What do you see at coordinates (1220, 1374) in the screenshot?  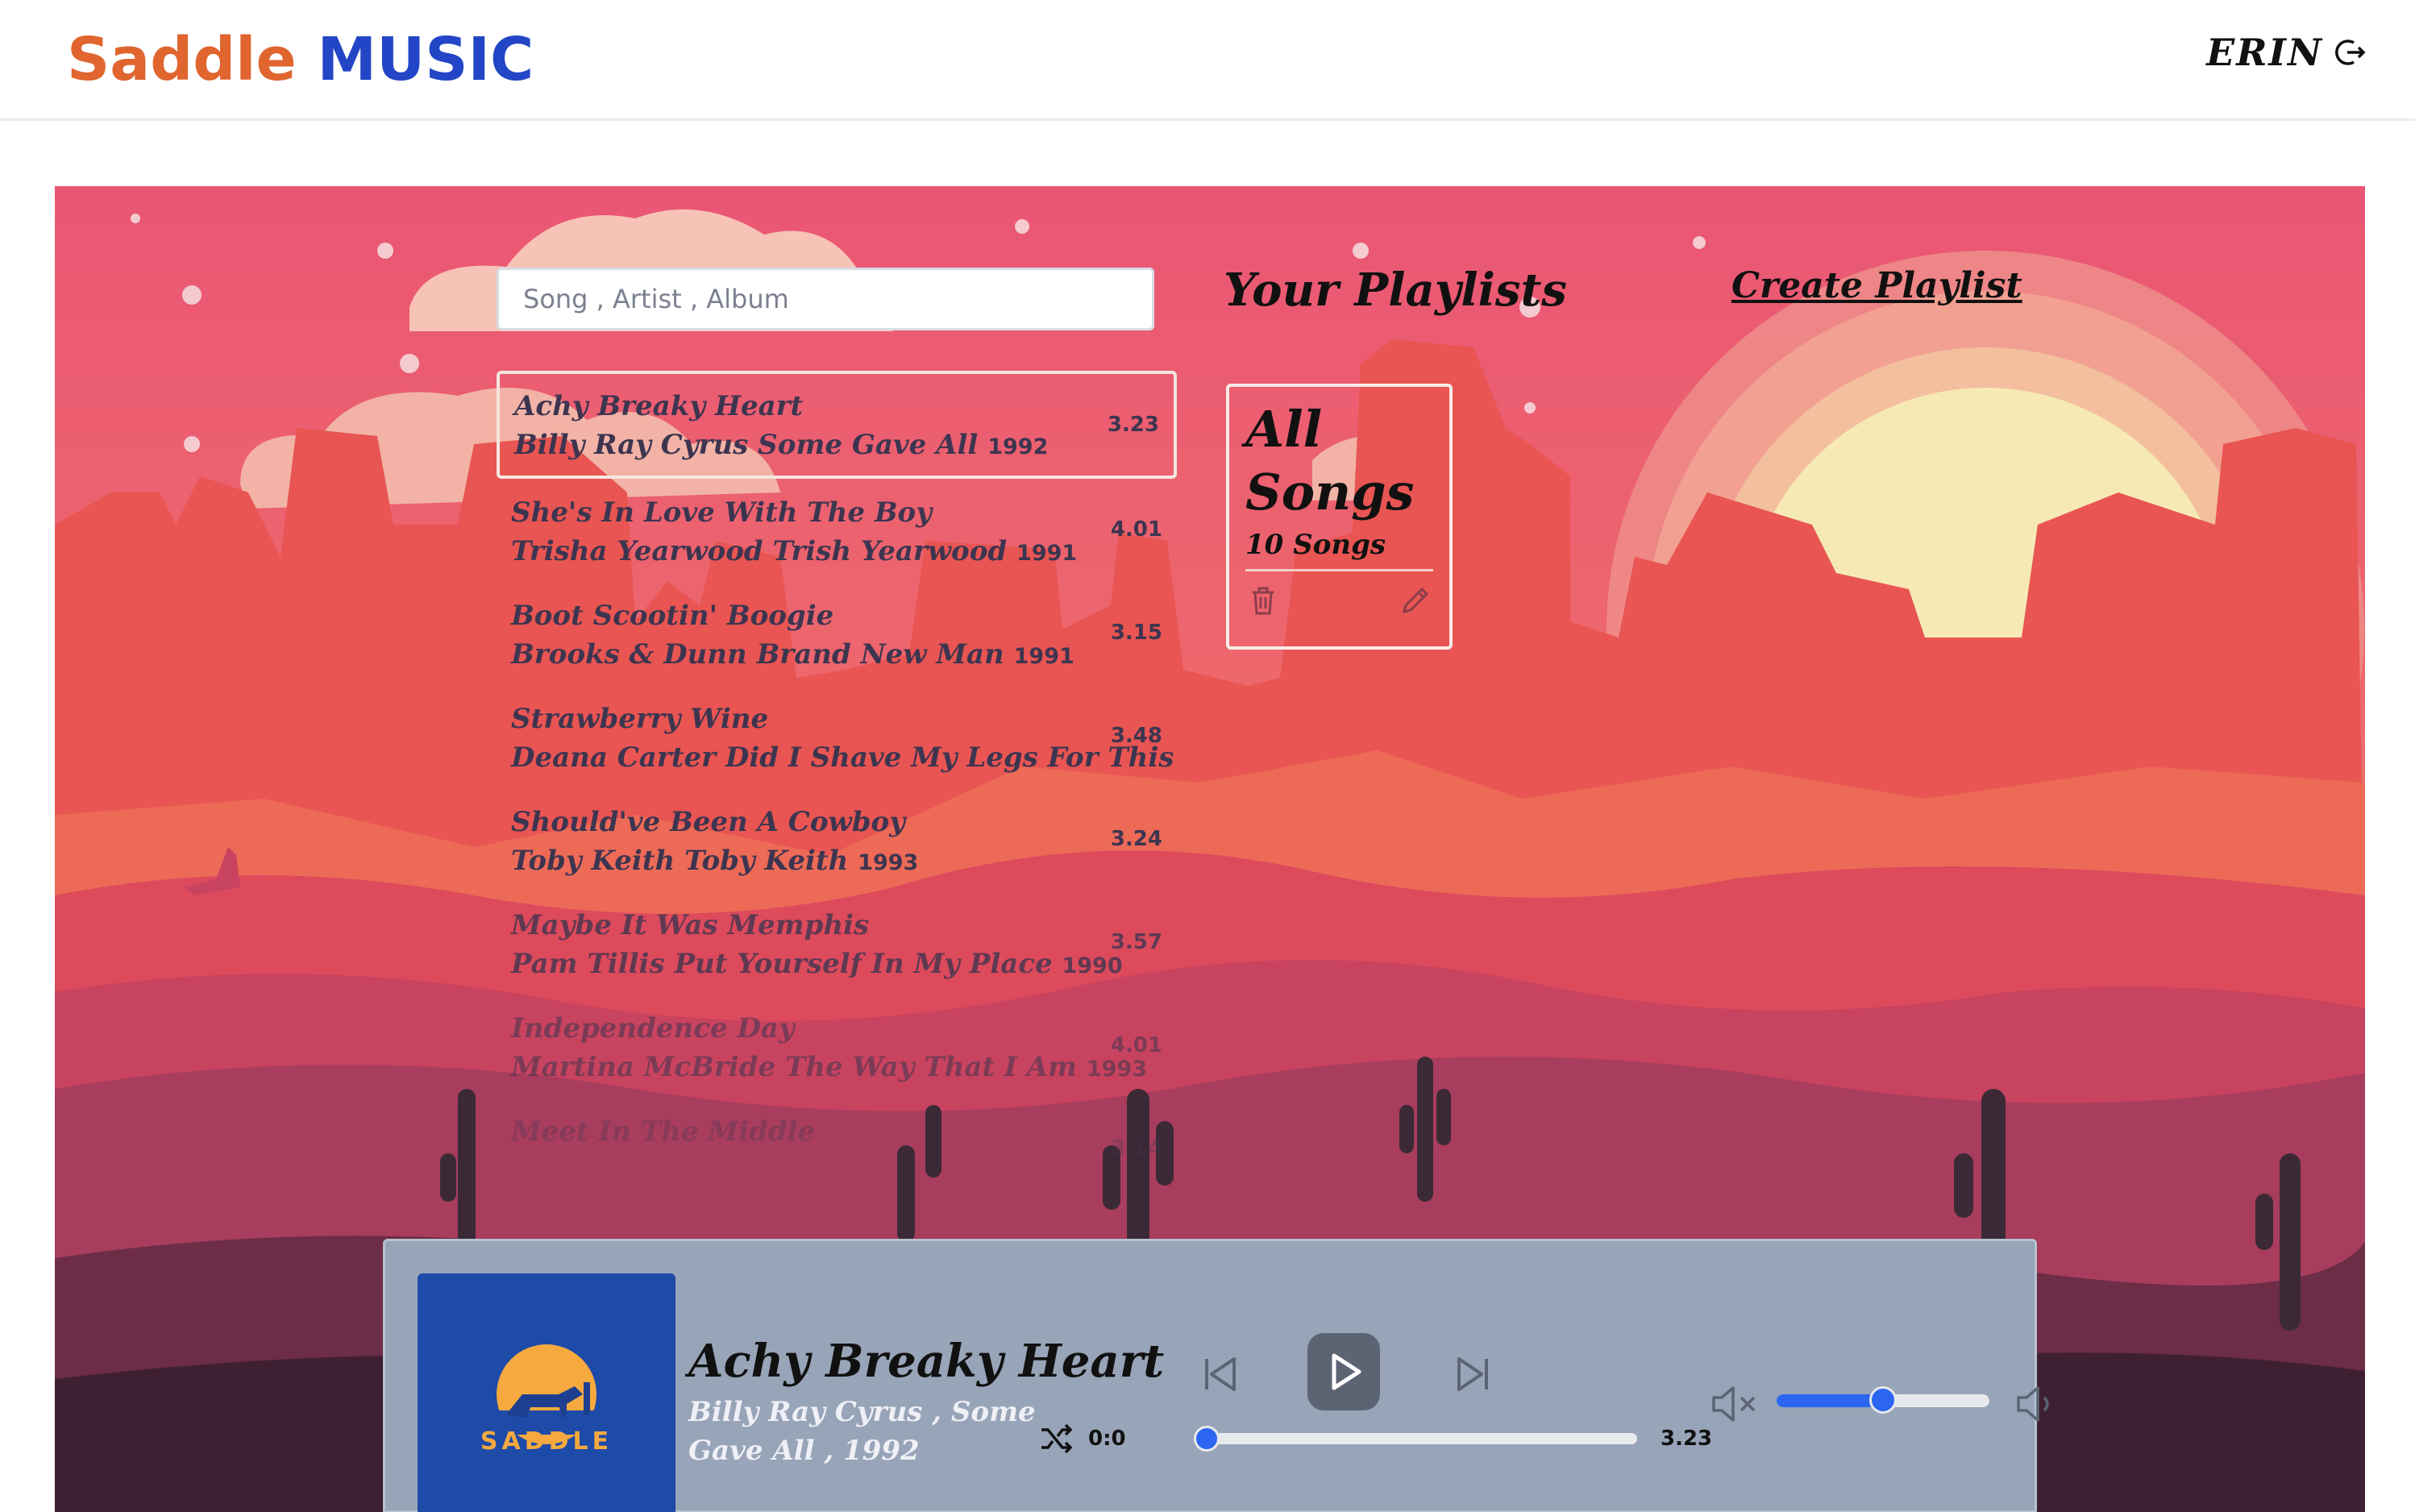 I see `previous-track-icon` at bounding box center [1220, 1374].